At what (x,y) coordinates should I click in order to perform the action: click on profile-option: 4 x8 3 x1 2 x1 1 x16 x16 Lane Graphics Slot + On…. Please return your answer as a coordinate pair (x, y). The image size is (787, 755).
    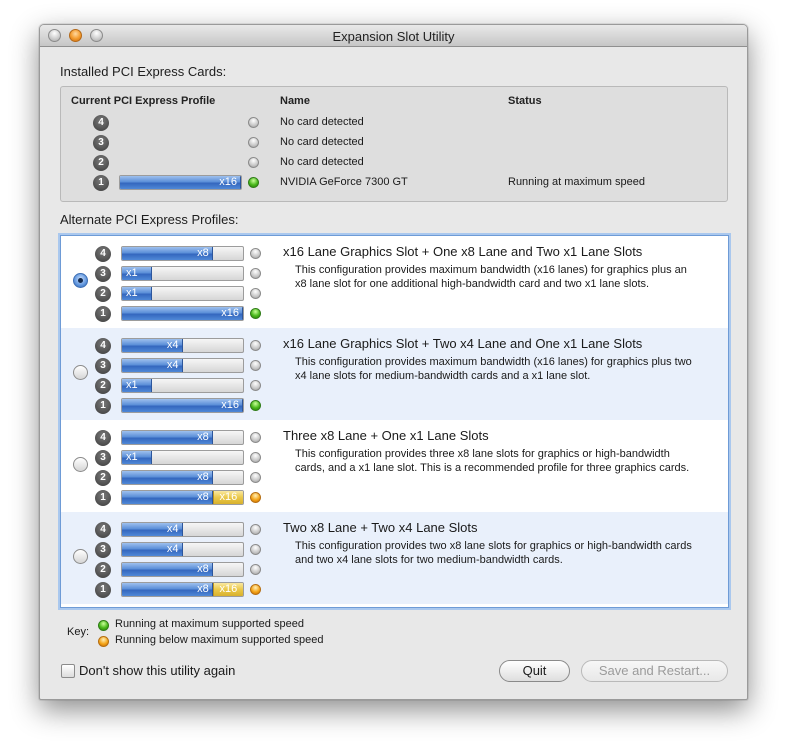
    Looking at the image, I should click on (394, 282).